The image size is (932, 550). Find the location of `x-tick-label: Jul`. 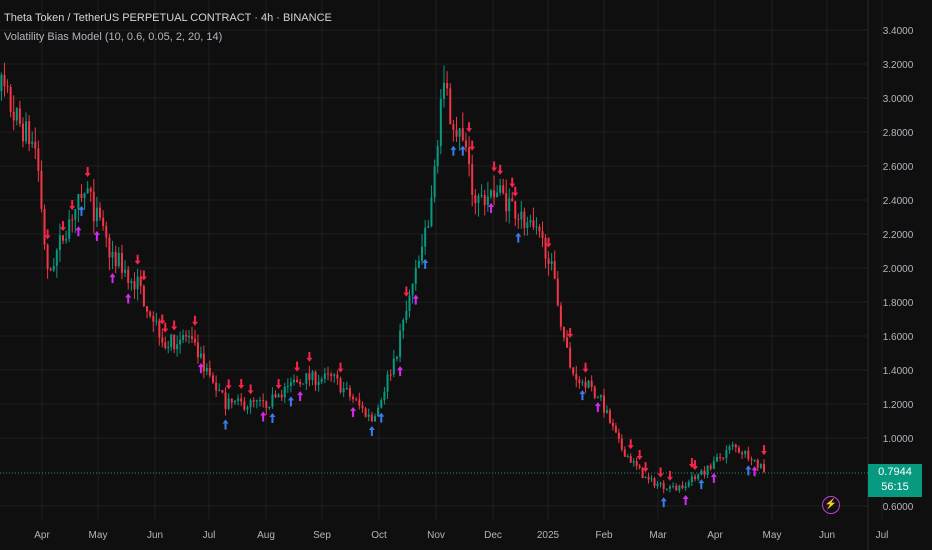

x-tick-label: Jul is located at coordinates (209, 535).